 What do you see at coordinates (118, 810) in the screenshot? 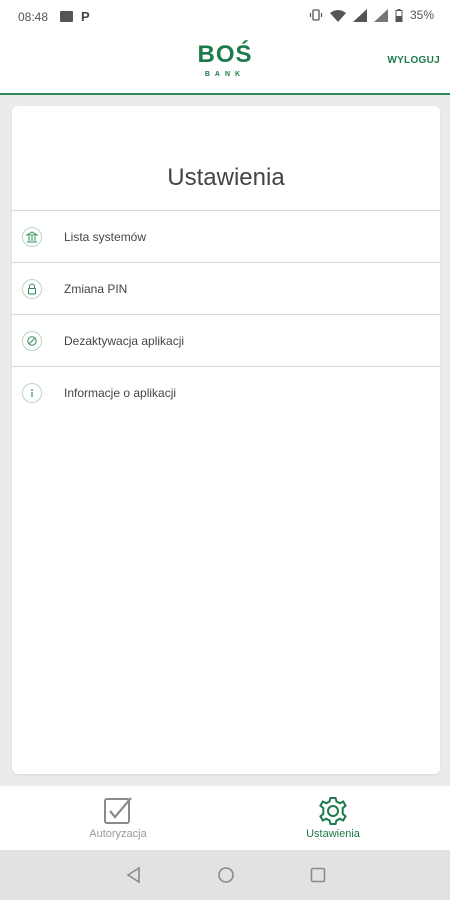
I see `checkbox-icon` at bounding box center [118, 810].